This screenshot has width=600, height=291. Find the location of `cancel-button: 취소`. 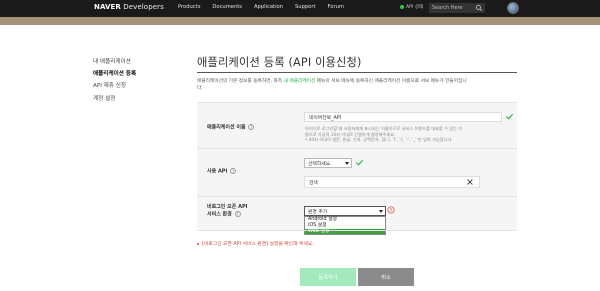

cancel-button: 취소 is located at coordinates (386, 277).